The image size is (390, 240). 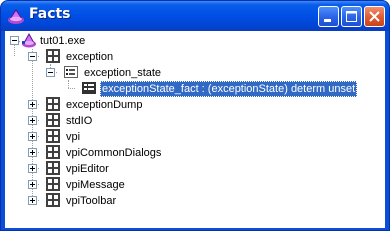 I want to click on app-icon, so click(x=16, y=16).